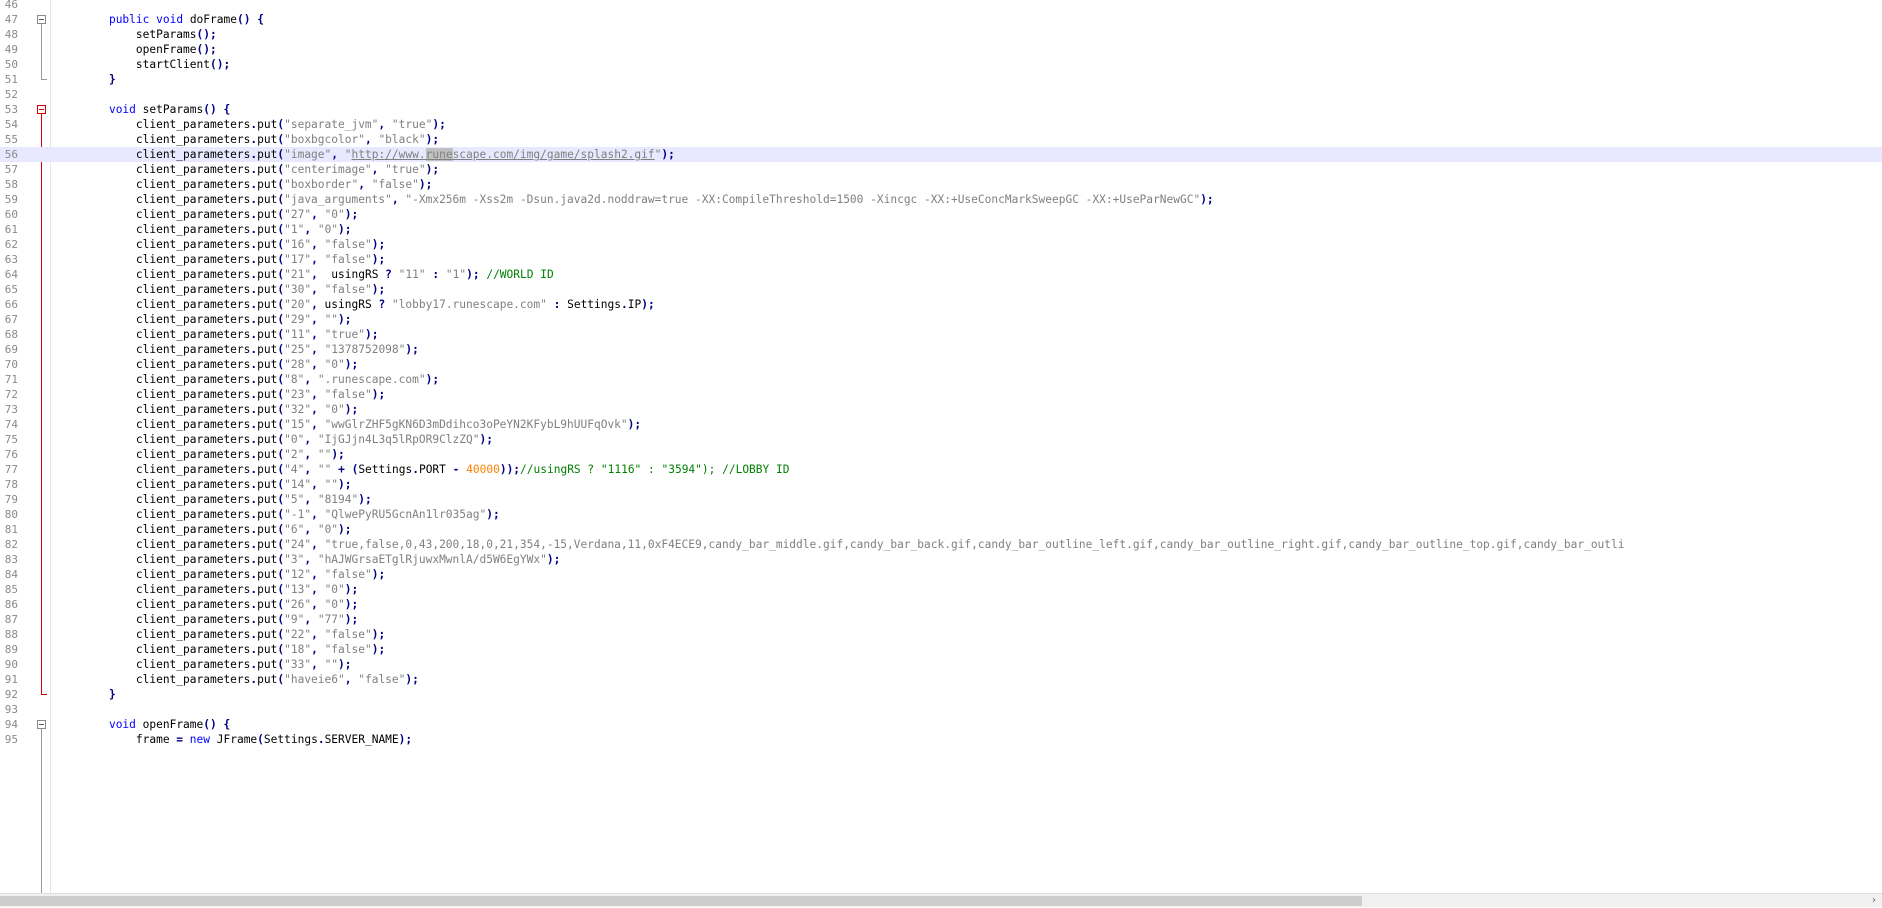 Image resolution: width=1882 pixels, height=908 pixels. What do you see at coordinates (941, 259) in the screenshot?
I see `code-line: 63 client_parameters.put("17", "false");` at bounding box center [941, 259].